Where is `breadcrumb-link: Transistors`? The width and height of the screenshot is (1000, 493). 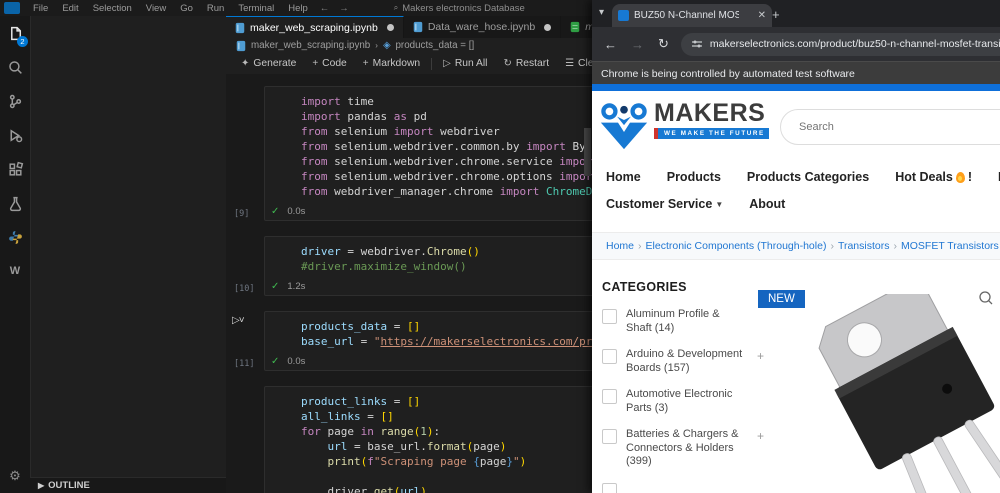 breadcrumb-link: Transistors is located at coordinates (864, 246).